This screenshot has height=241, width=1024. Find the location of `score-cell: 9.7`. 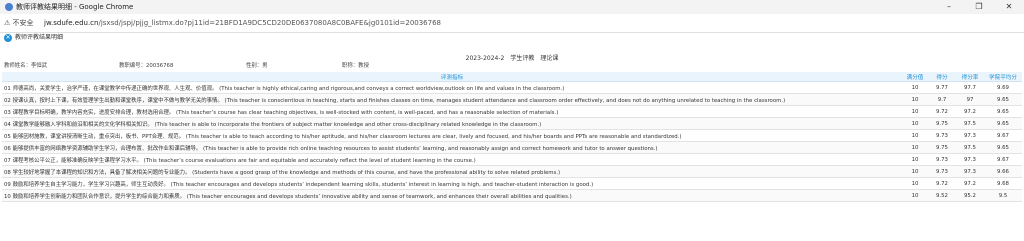

score-cell: 9.7 is located at coordinates (942, 99).